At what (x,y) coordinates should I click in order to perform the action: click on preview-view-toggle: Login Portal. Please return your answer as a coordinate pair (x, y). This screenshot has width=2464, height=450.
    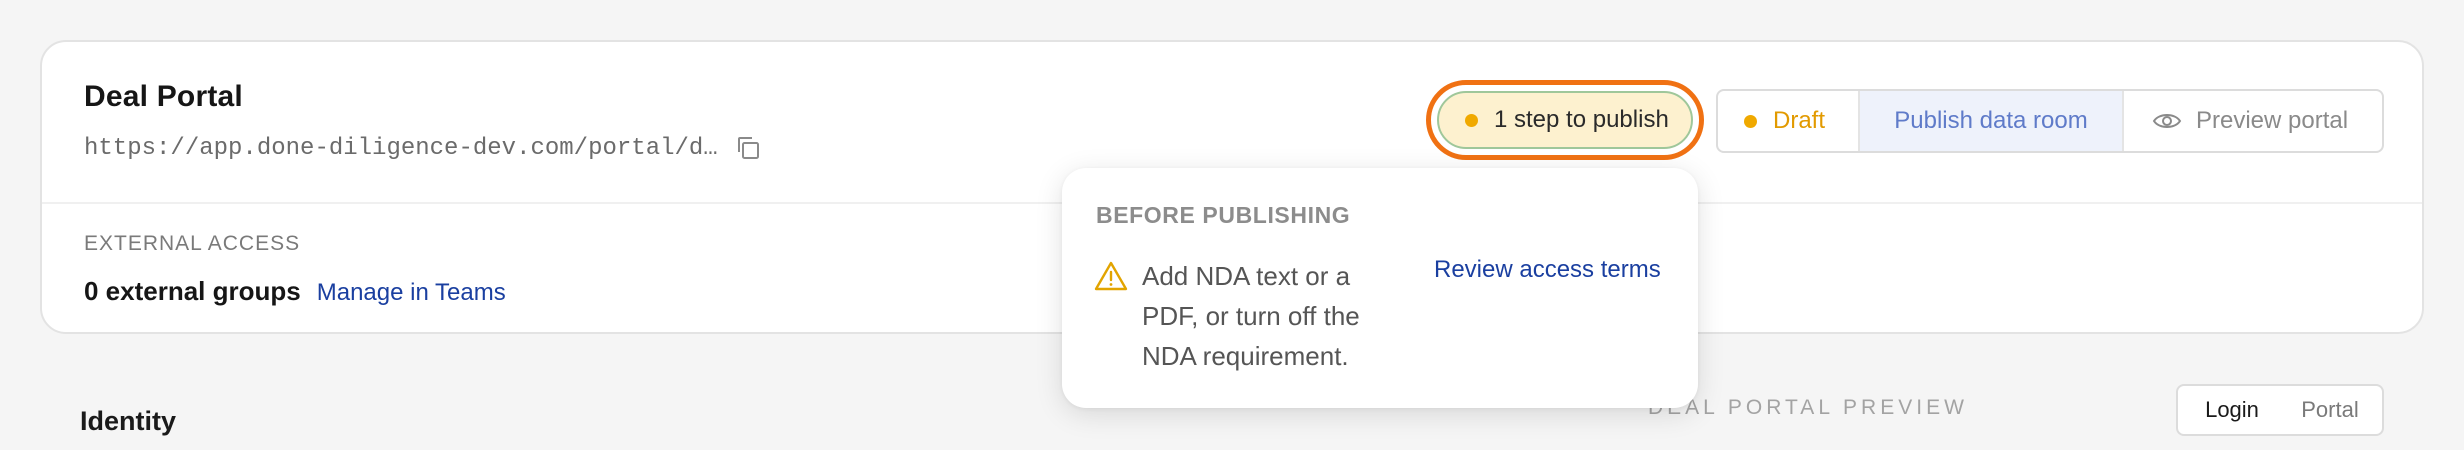
    Looking at the image, I should click on (2280, 410).